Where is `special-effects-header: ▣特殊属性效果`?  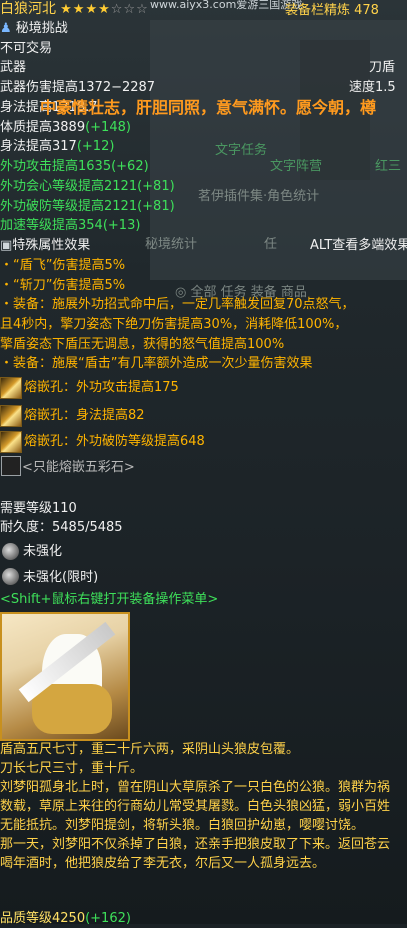
special-effects-header: ▣特殊属性效果 is located at coordinates (45, 245).